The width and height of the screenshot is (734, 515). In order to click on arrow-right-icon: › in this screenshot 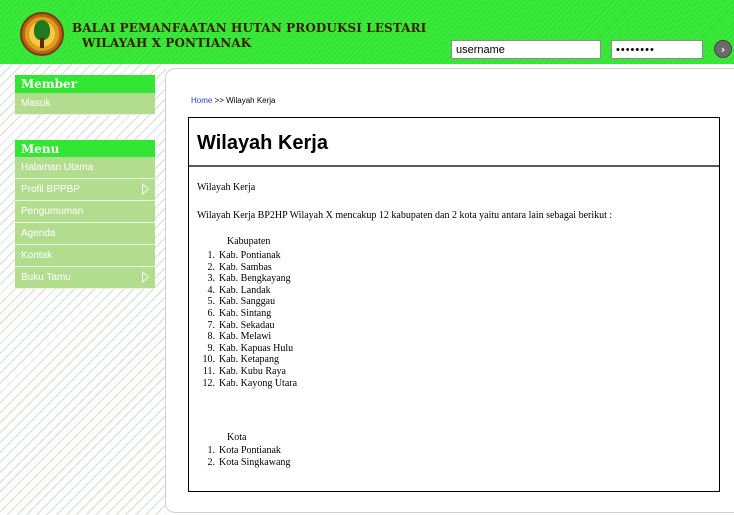, I will do `click(723, 49)`.